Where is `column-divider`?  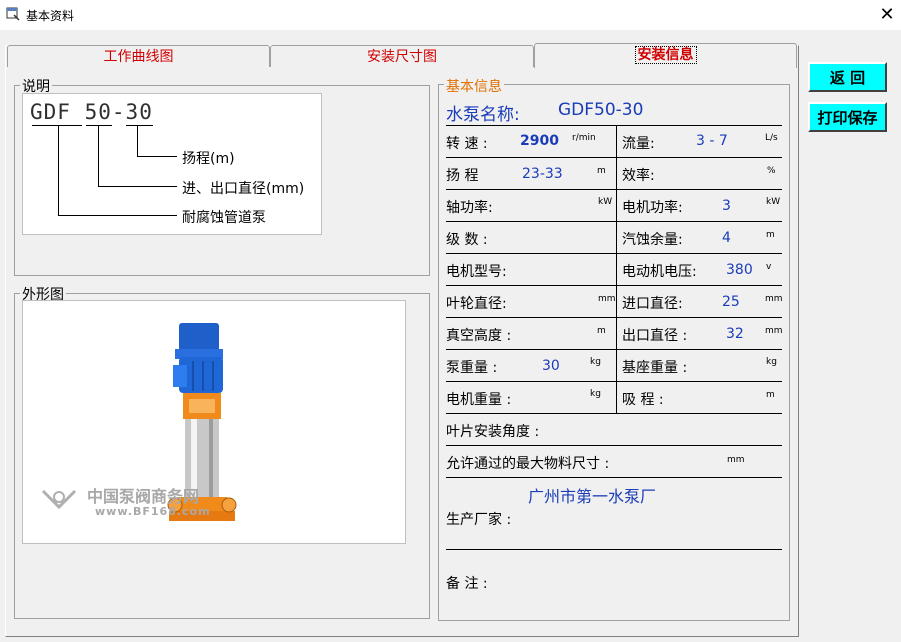
column-divider is located at coordinates (616, 269).